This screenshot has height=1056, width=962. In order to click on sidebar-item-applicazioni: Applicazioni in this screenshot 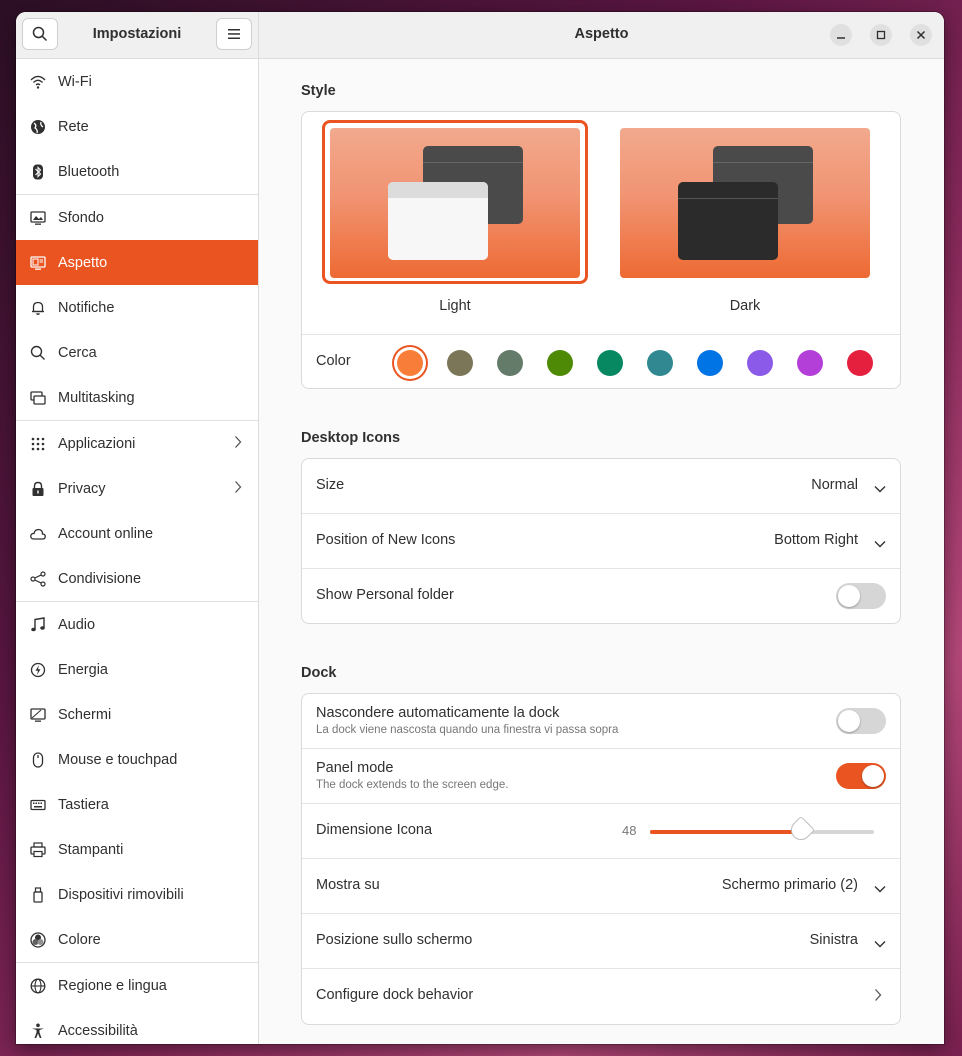, I will do `click(137, 443)`.